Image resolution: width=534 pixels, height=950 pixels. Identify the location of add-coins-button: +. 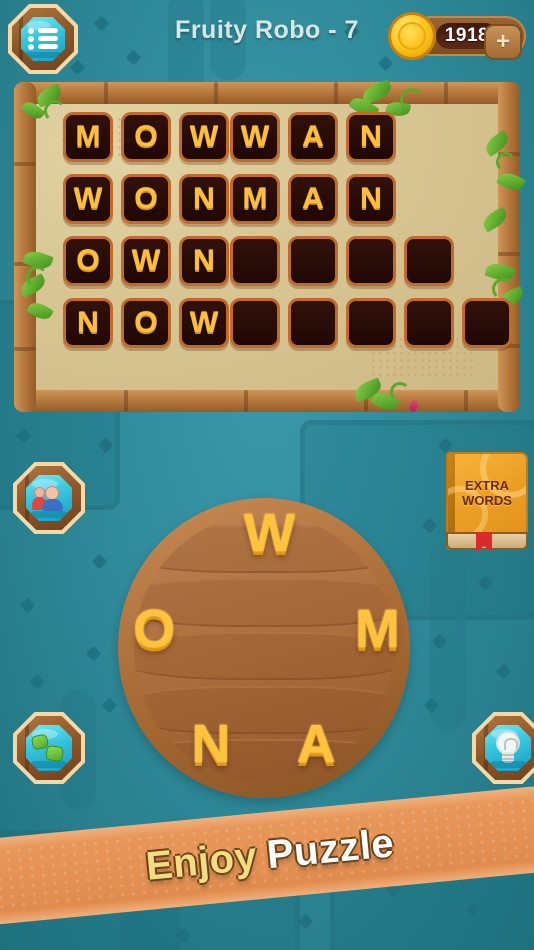
(503, 42).